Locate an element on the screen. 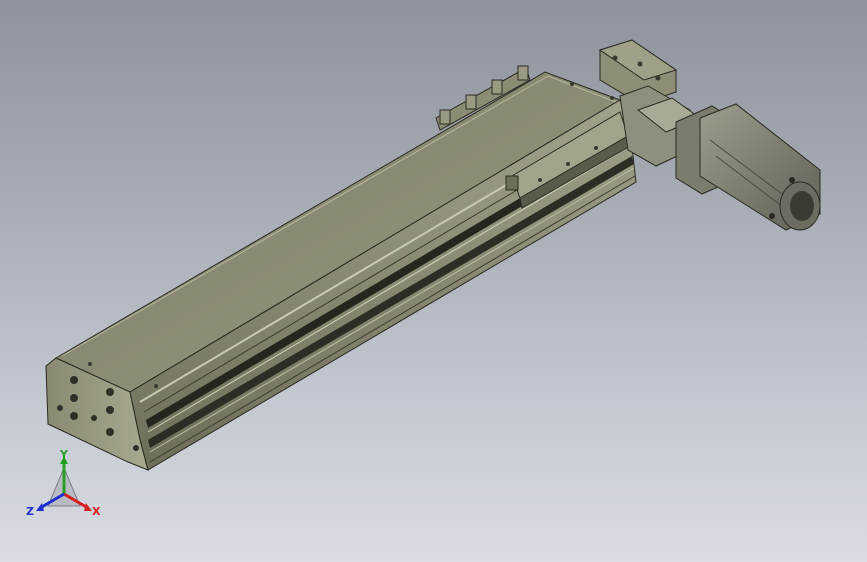  servo-motor is located at coordinates (720, 158).